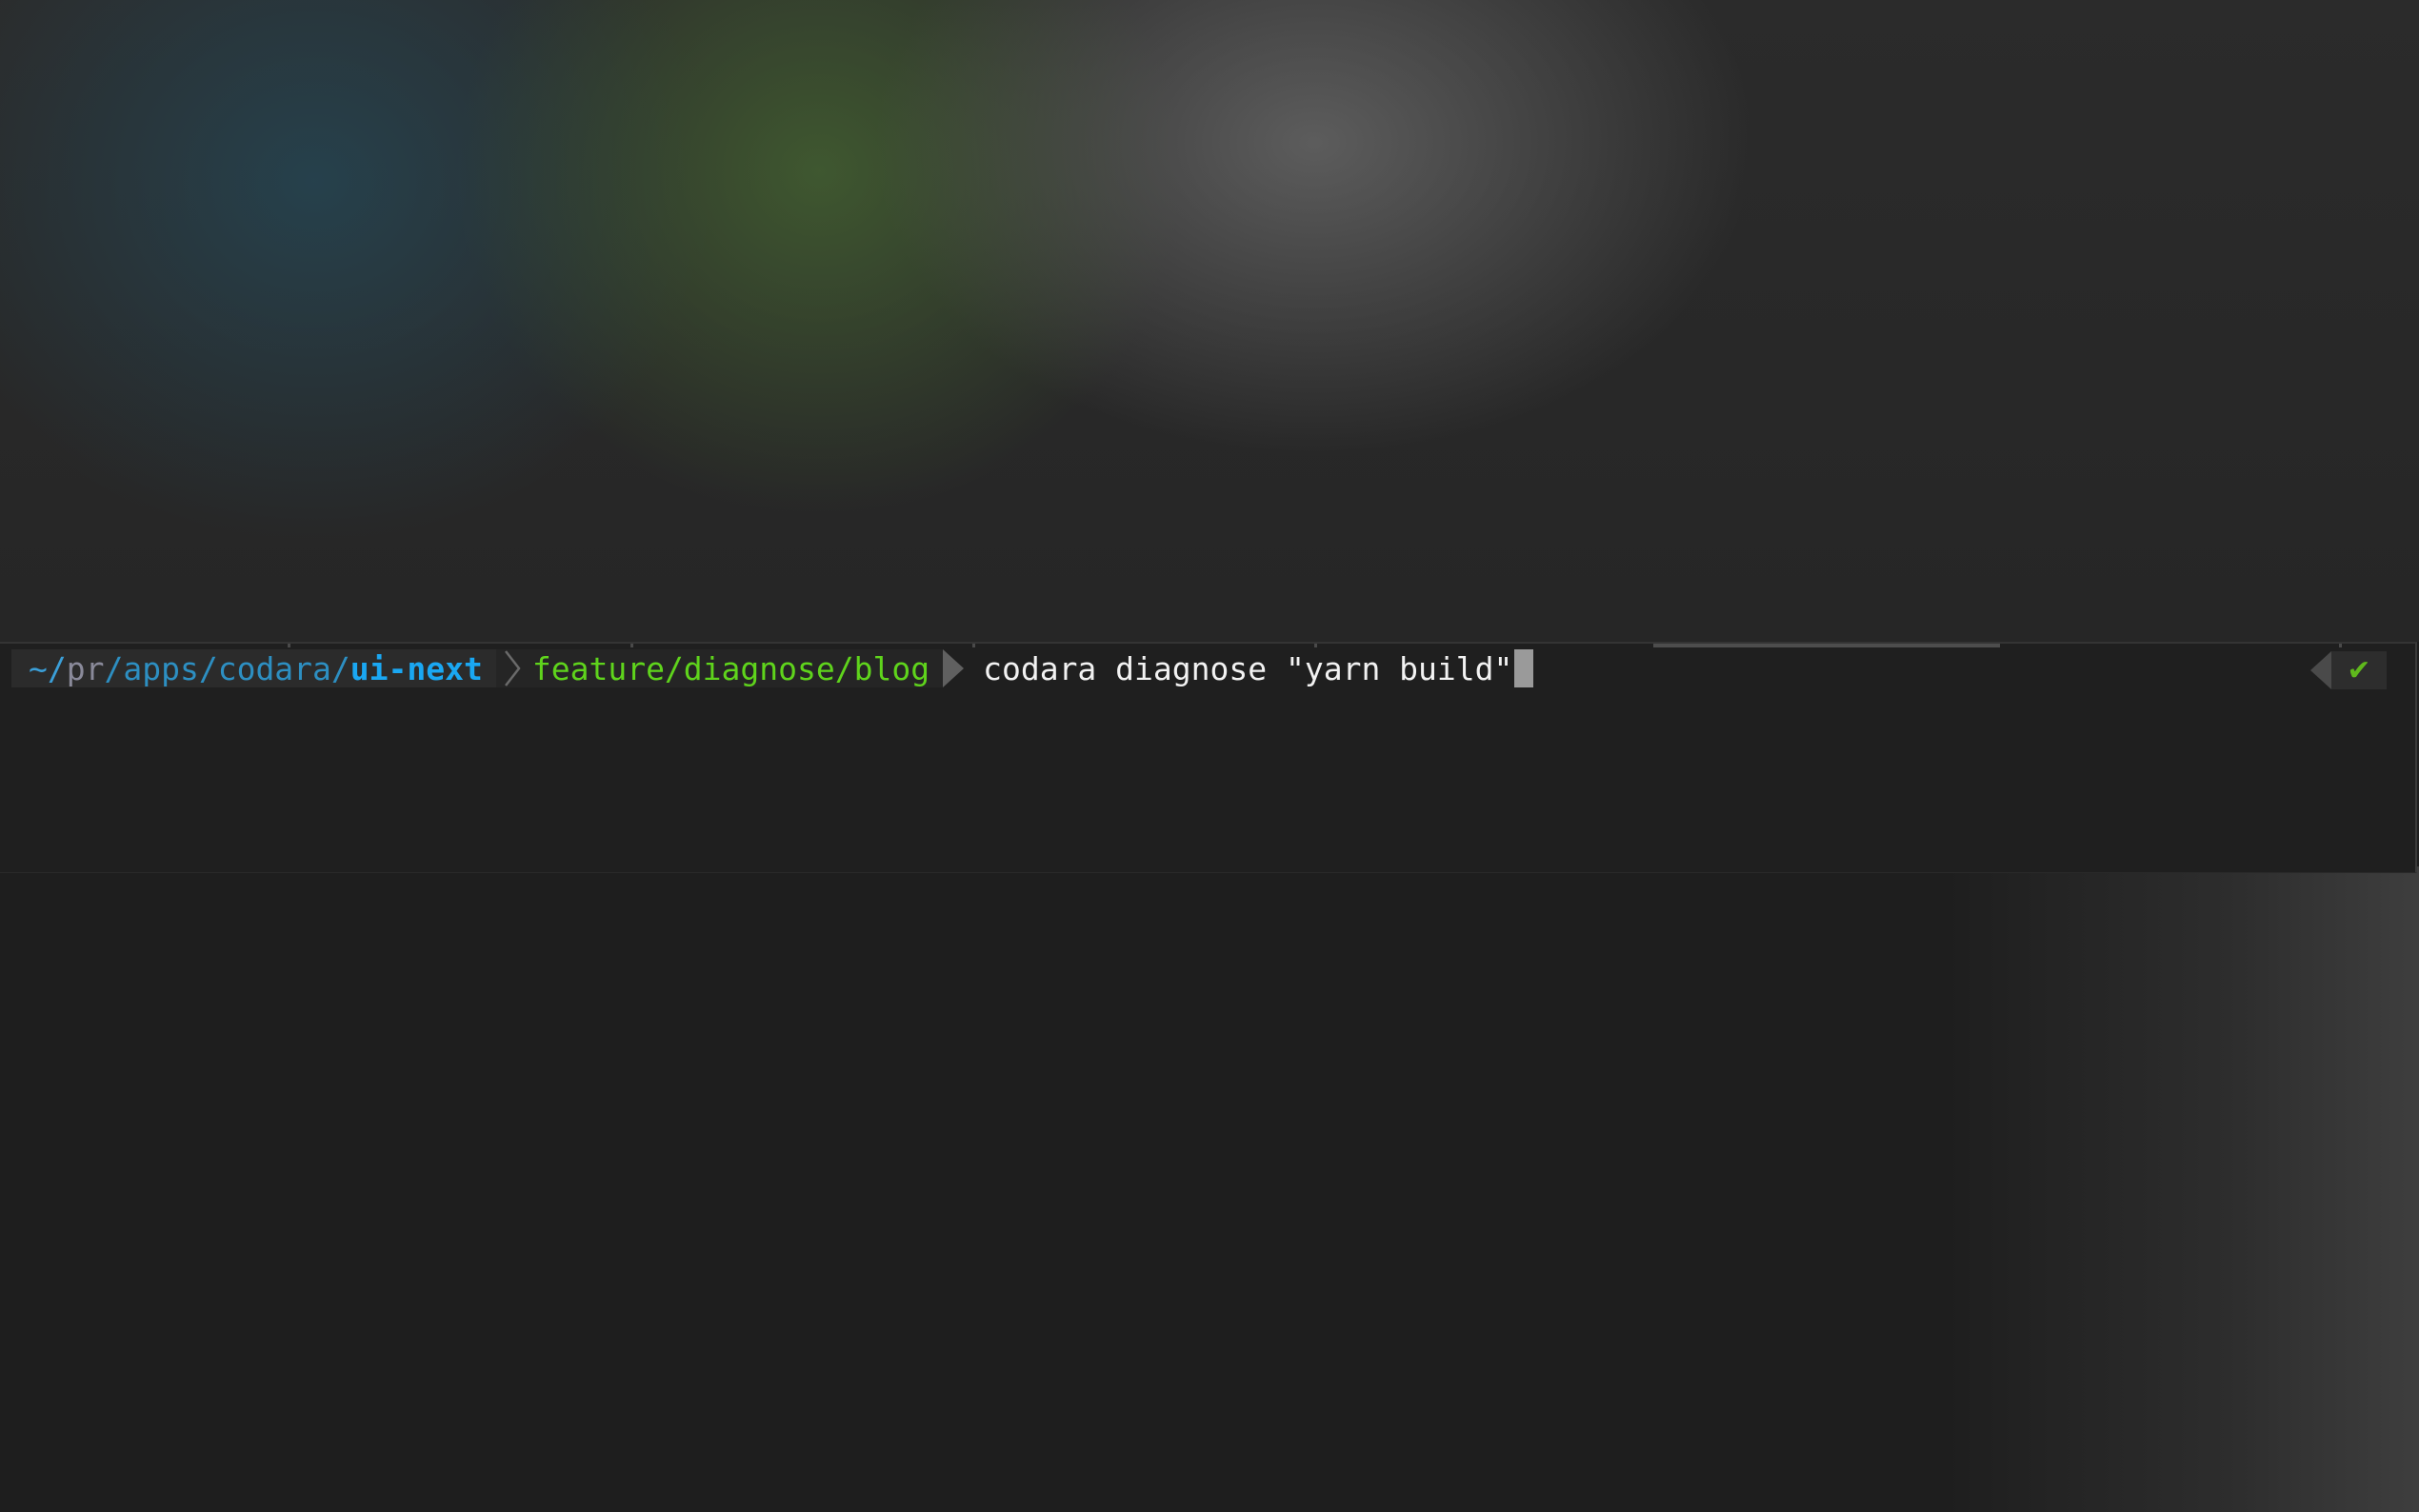 This screenshot has height=1512, width=2419. What do you see at coordinates (416, 668) in the screenshot?
I see `path-current-dir: ui-next` at bounding box center [416, 668].